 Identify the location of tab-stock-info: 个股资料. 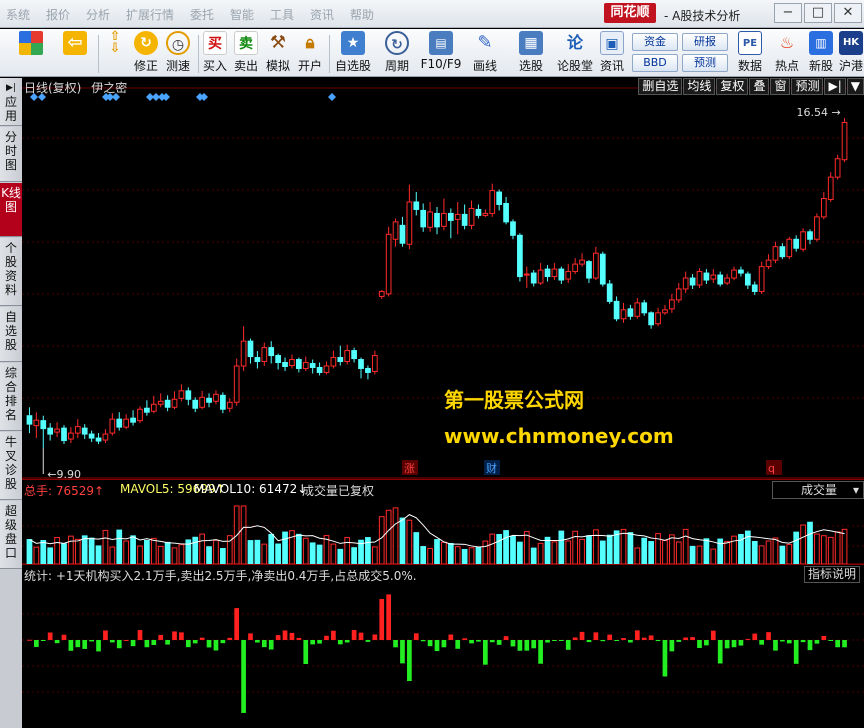
(11, 272).